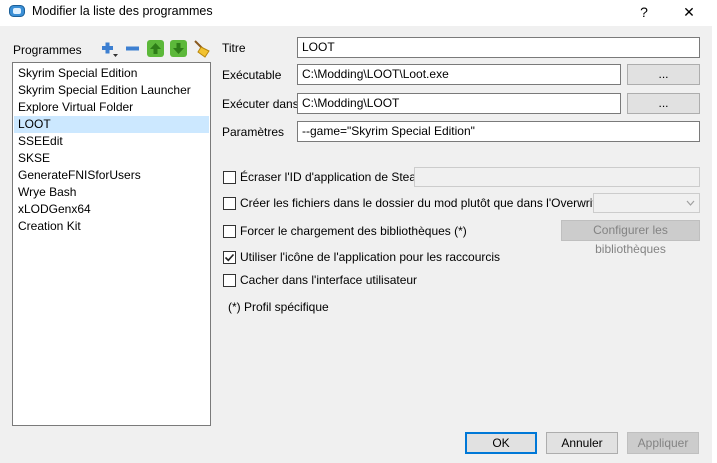 This screenshot has width=717, height=463. What do you see at coordinates (17, 11) in the screenshot?
I see `app-icon` at bounding box center [17, 11].